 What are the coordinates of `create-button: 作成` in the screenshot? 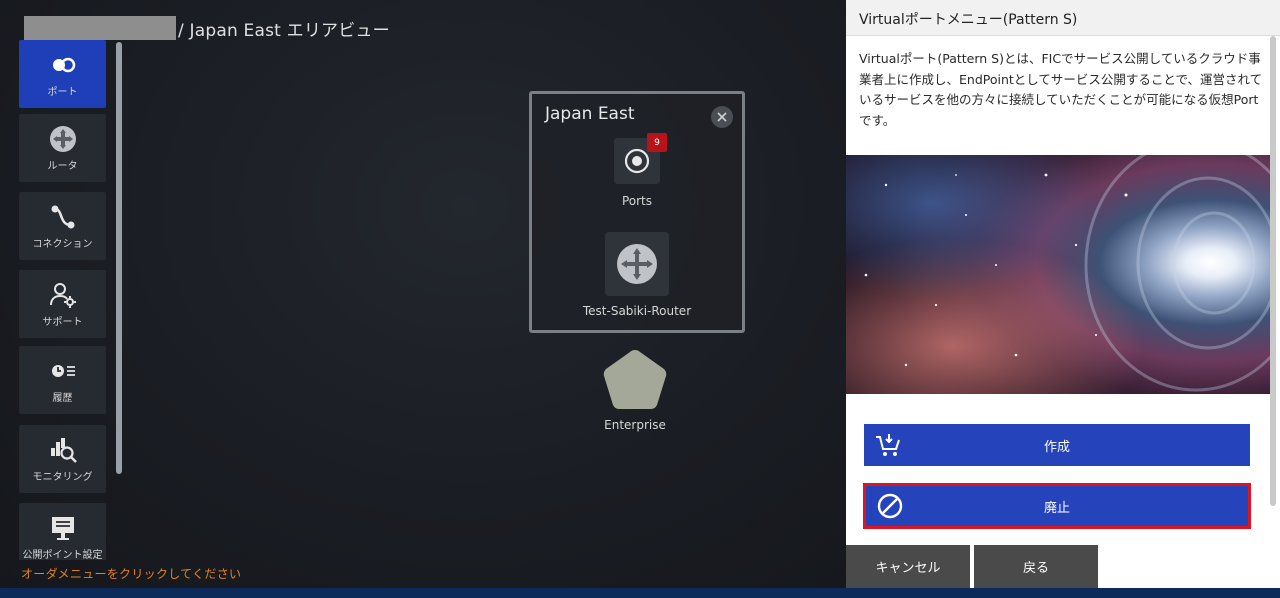 It's located at (1057, 445).